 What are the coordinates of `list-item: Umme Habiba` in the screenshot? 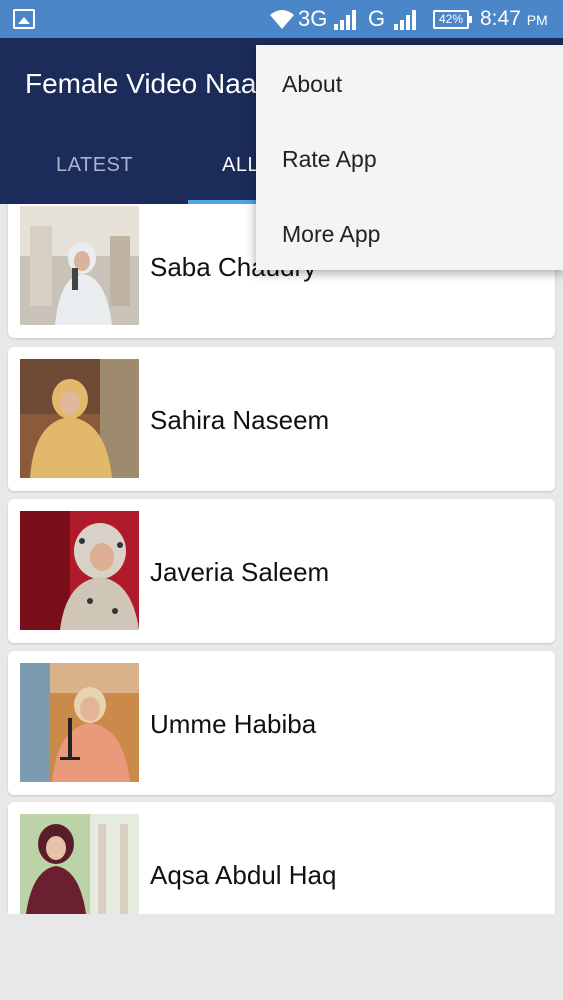 It's located at (281, 723).